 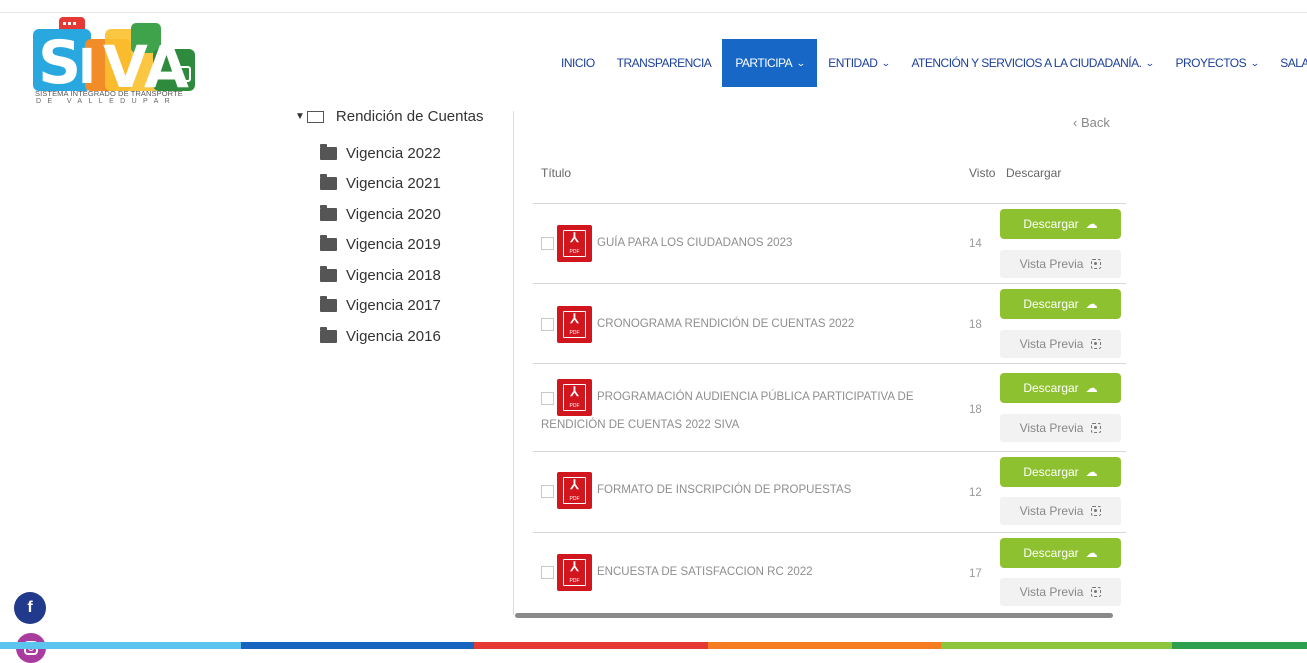 I want to click on document-title: FORMATO DE INSCRIPCIÓN DE PROPUESTAS, so click(x=724, y=490).